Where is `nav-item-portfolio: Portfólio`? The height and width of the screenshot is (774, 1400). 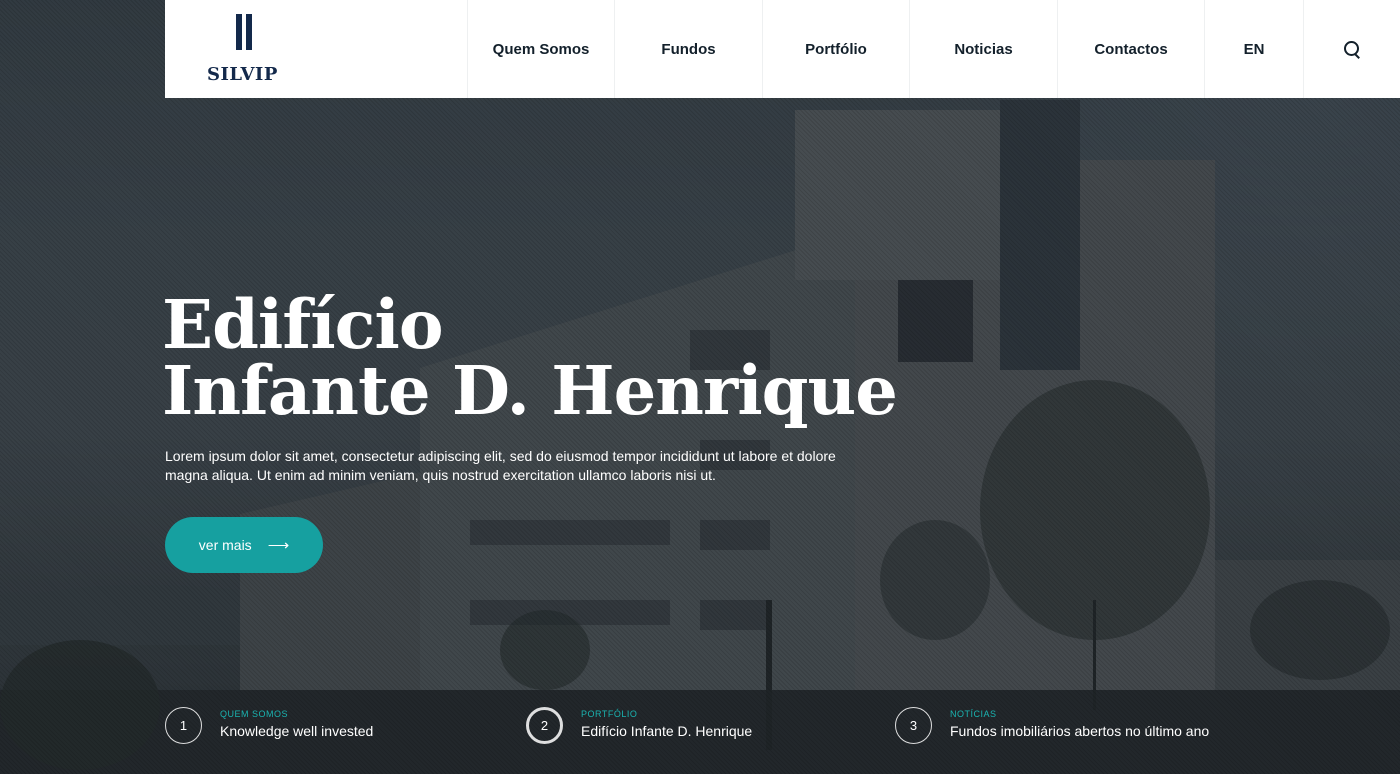
nav-item-portfolio: Portfólio is located at coordinates (835, 49).